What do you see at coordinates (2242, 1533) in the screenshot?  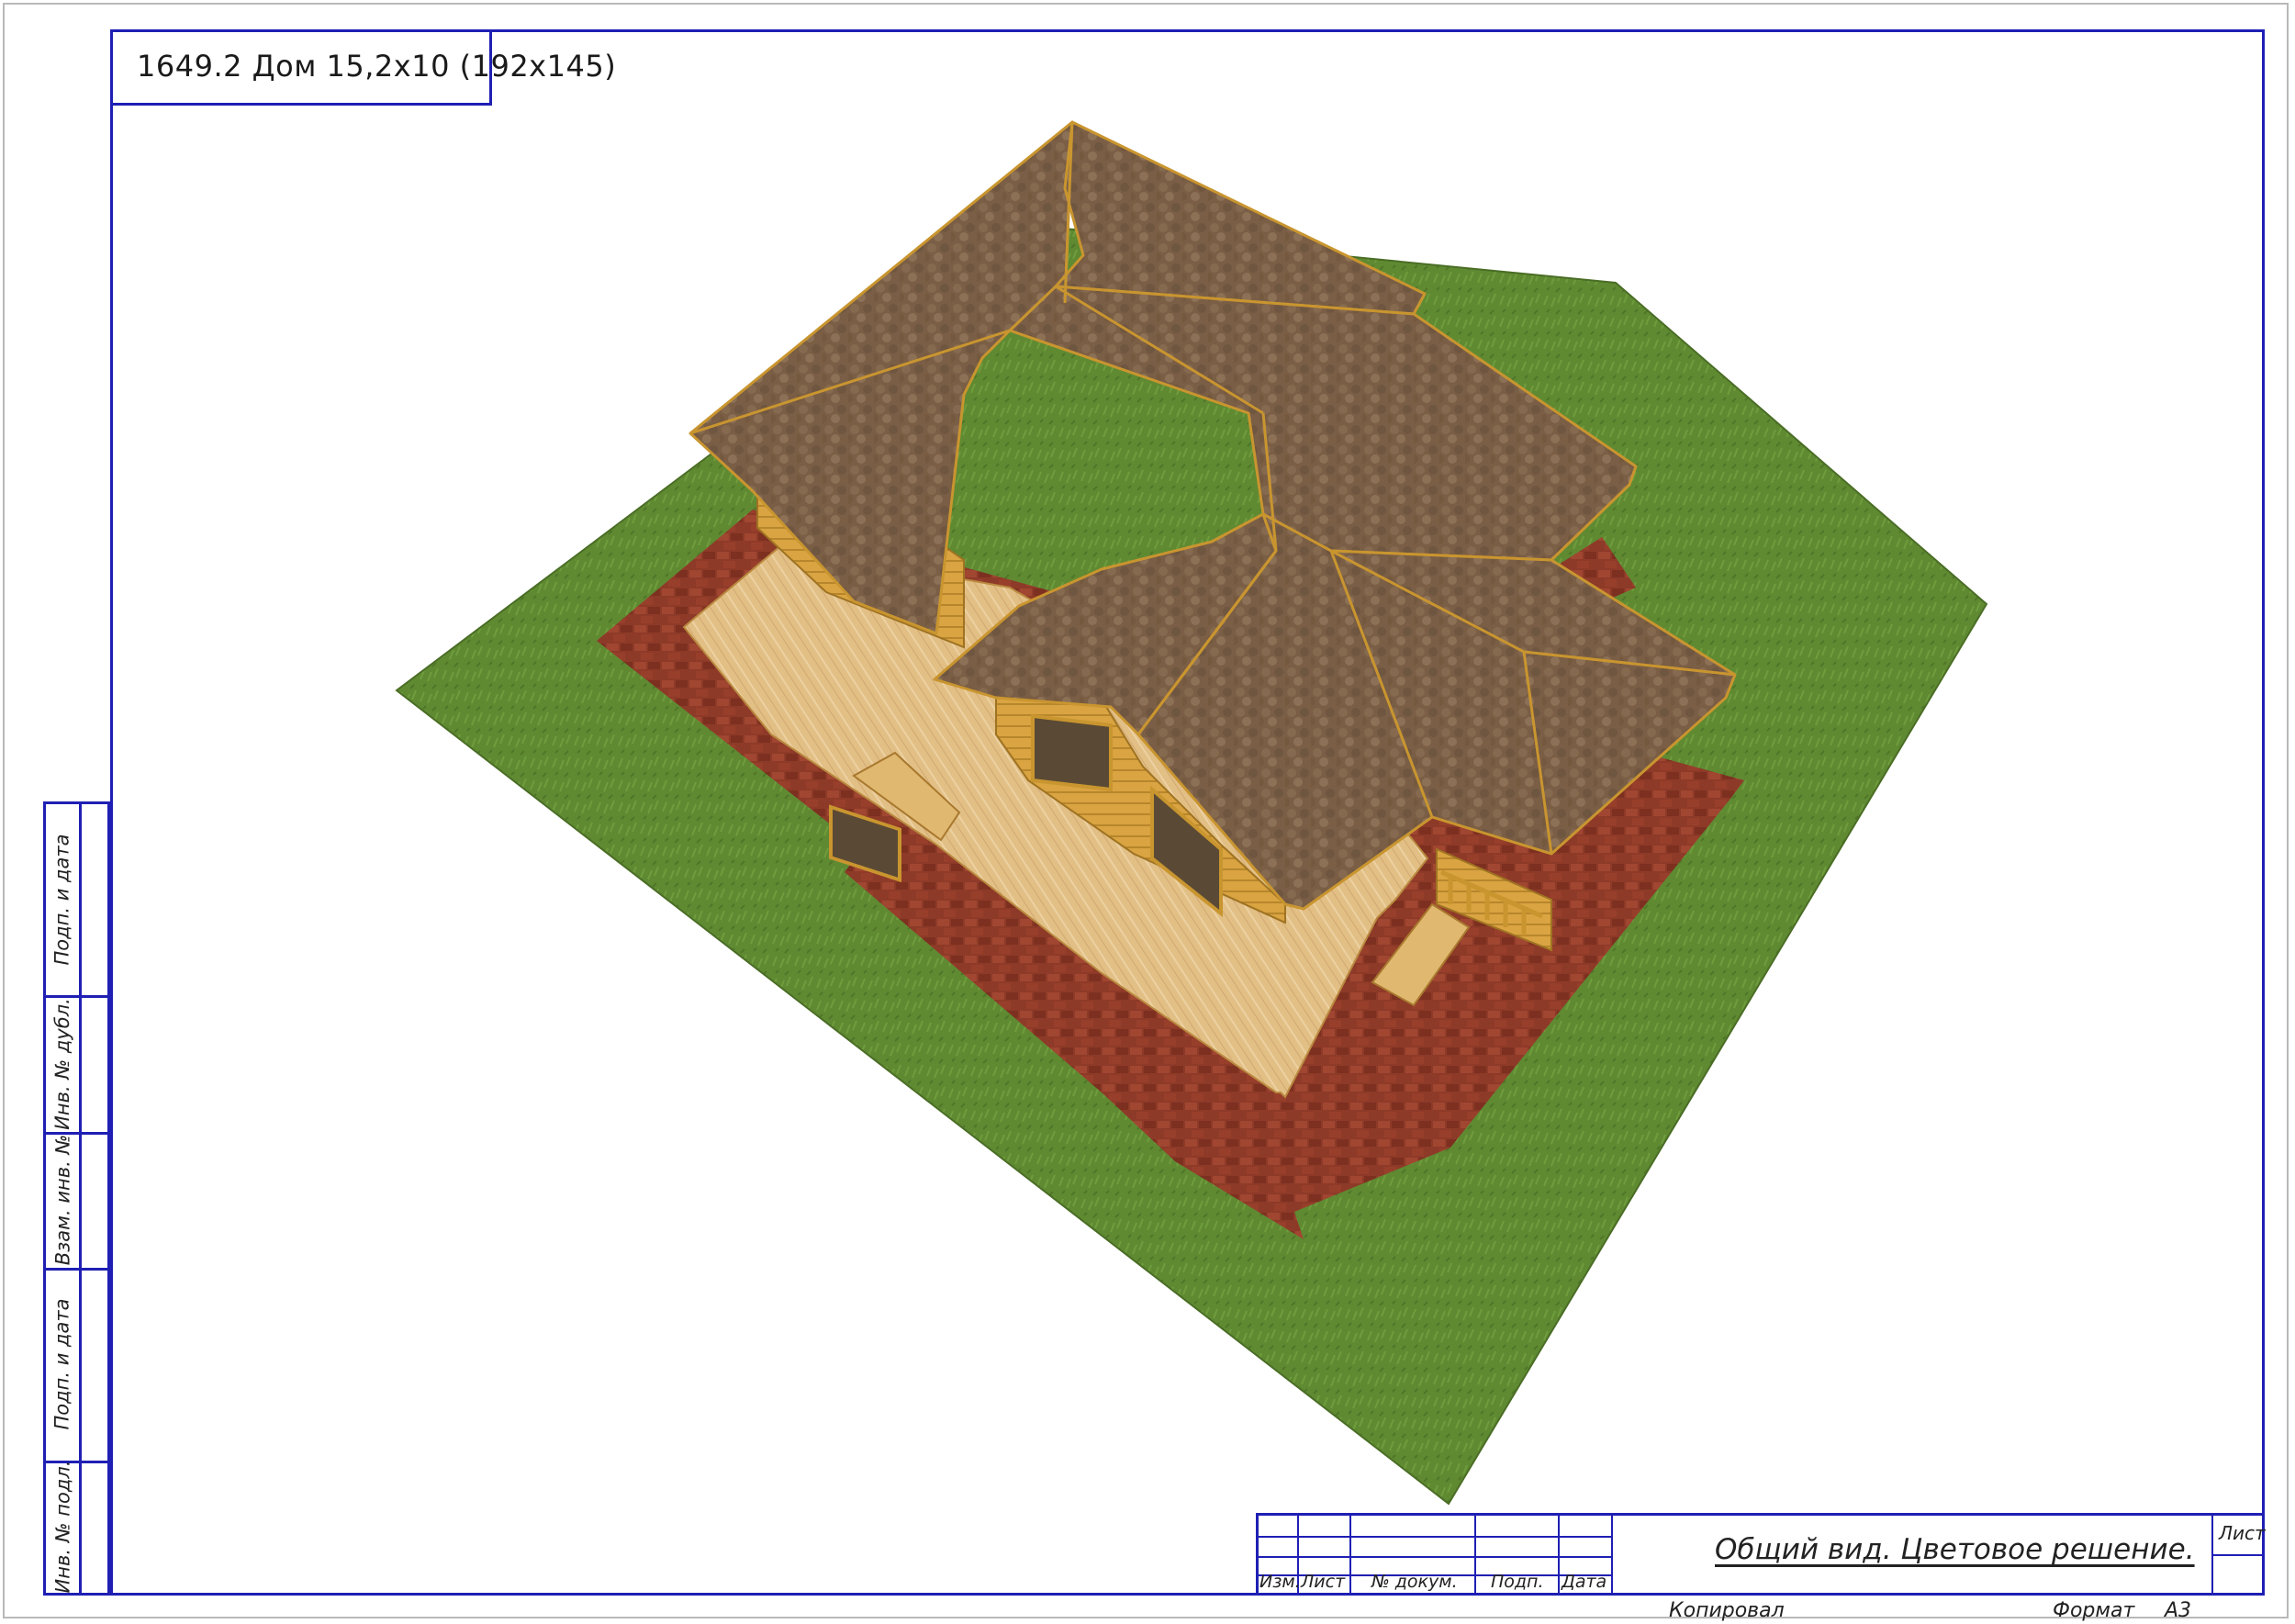 I see `sheet-label: Лист` at bounding box center [2242, 1533].